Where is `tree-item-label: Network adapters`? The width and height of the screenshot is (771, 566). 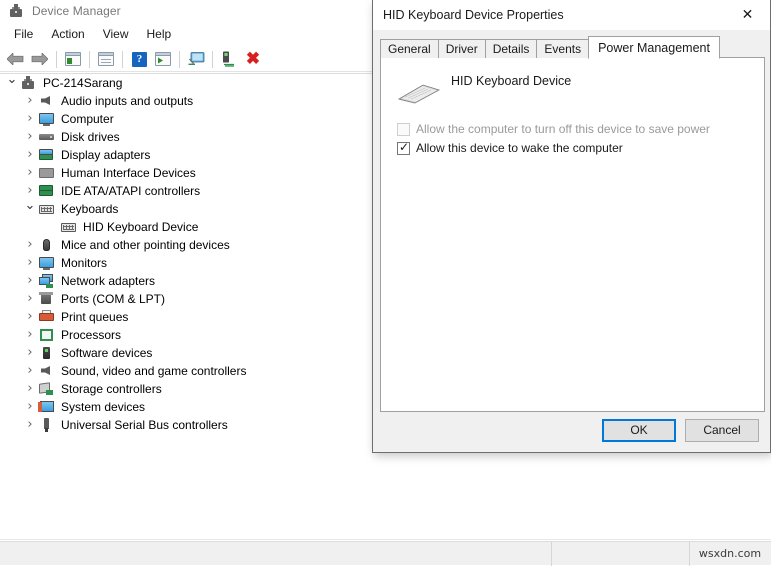
tree-item-label: Network adapters is located at coordinates (108, 281).